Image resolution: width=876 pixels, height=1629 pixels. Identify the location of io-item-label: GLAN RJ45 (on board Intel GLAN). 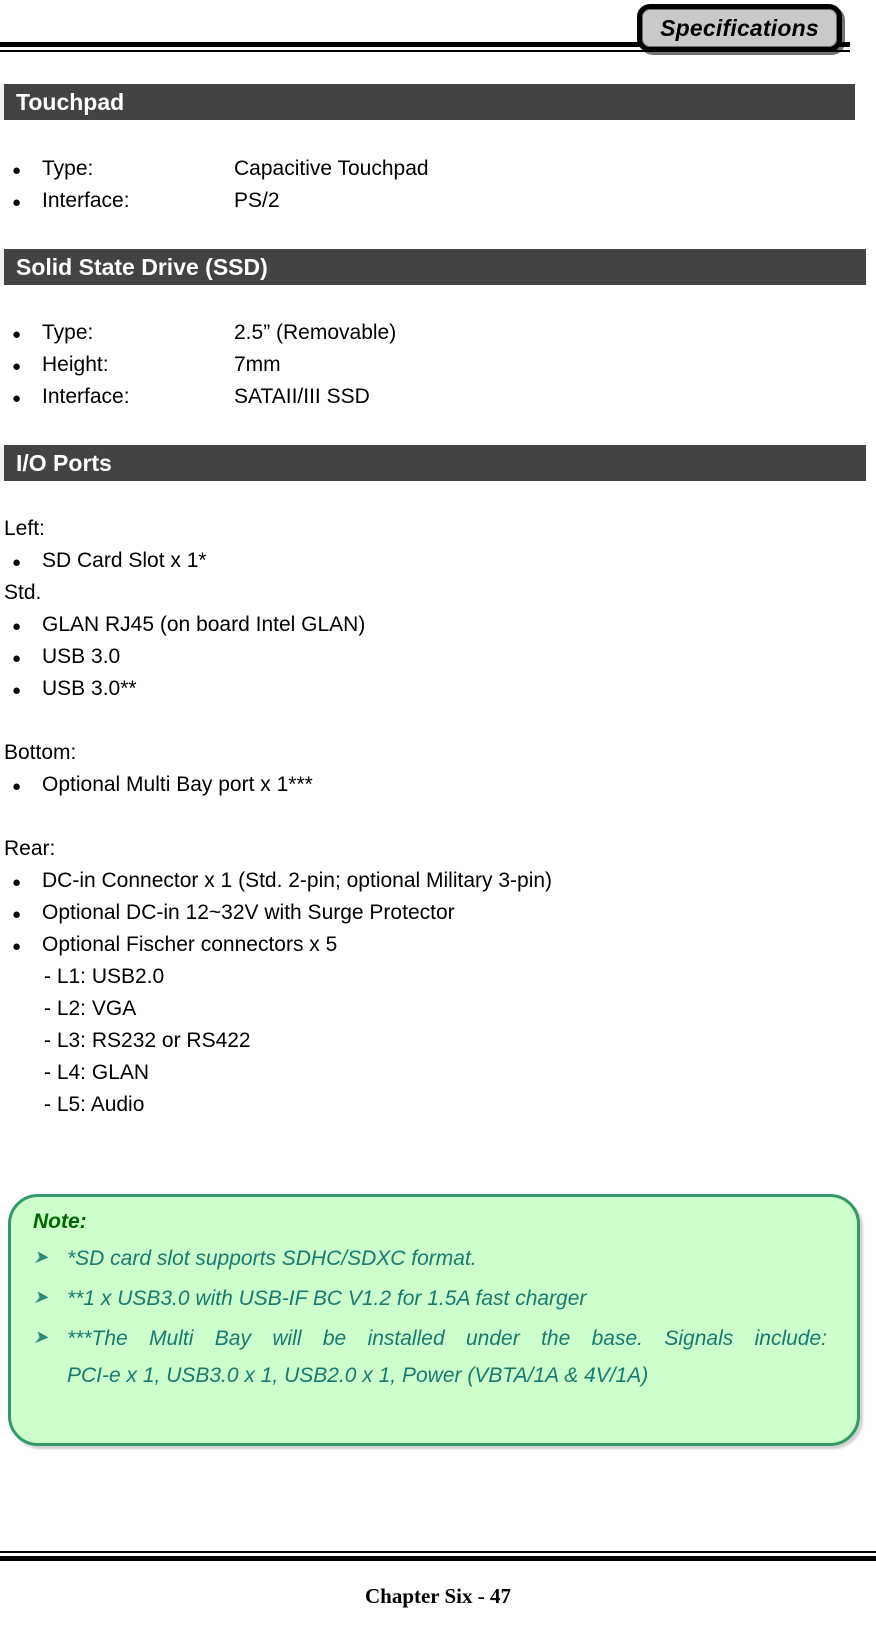
(204, 624).